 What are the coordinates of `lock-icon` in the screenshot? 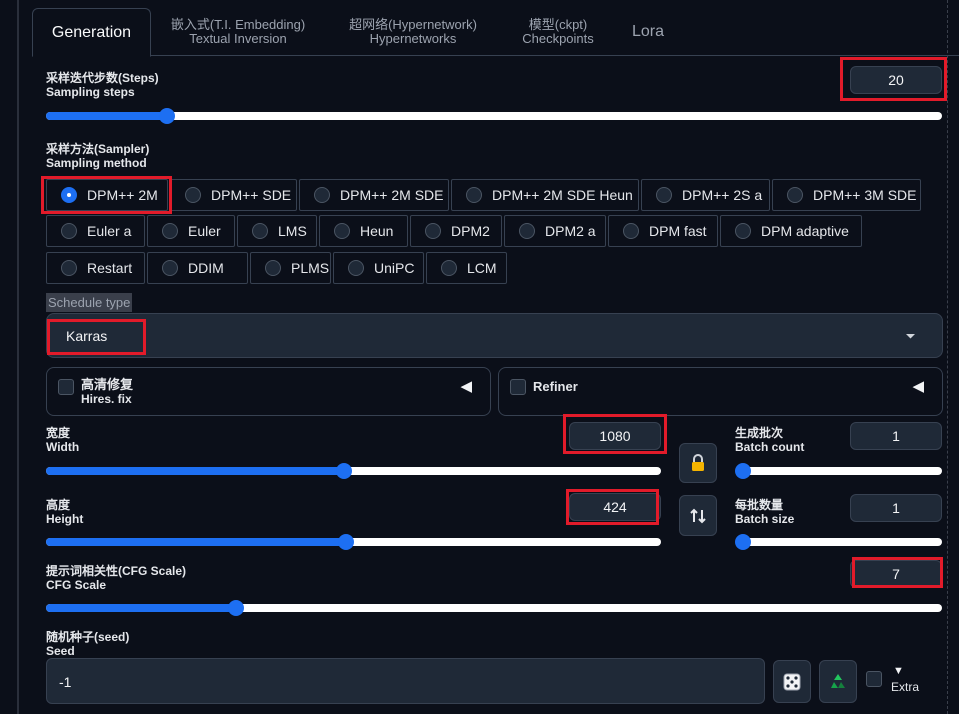 It's located at (698, 462).